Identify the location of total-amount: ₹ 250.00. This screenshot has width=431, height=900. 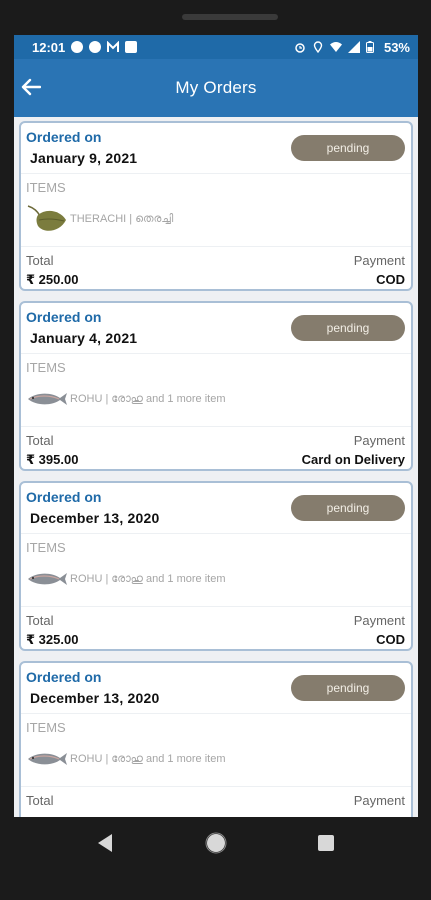
(52, 279).